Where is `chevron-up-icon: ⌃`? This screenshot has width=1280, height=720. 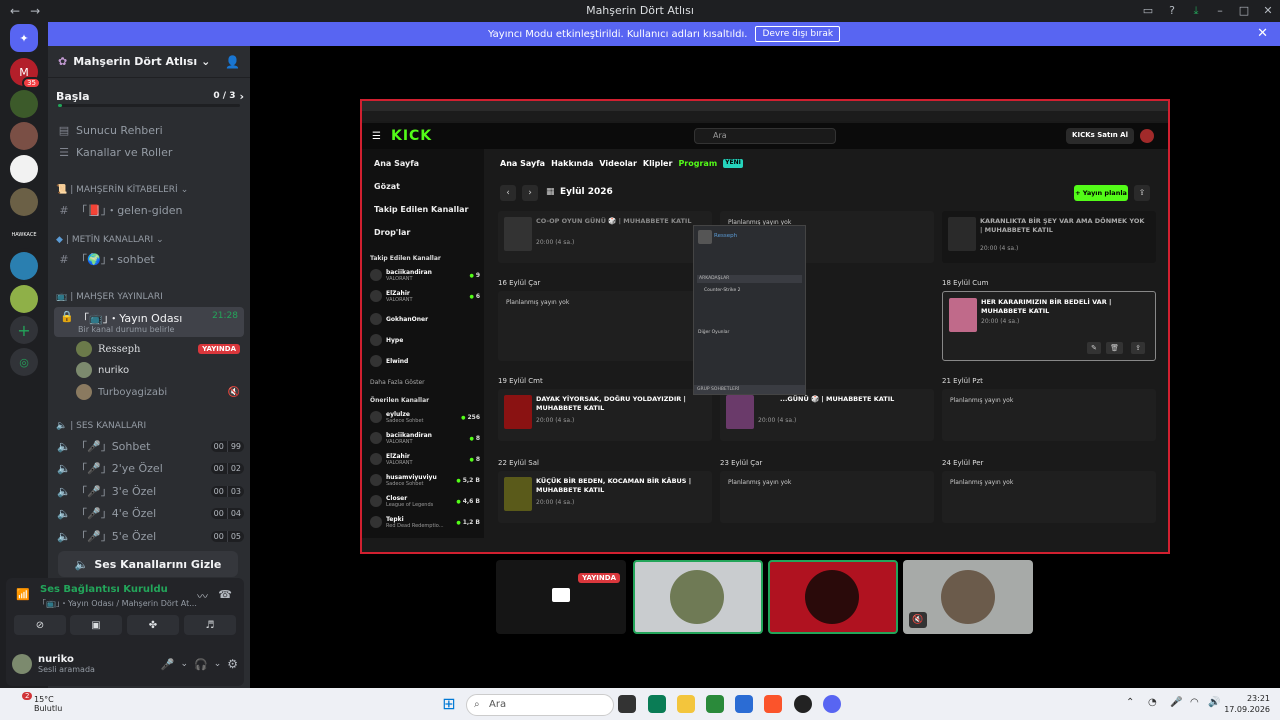
chevron-up-icon: ⌃ is located at coordinates (1130, 702).